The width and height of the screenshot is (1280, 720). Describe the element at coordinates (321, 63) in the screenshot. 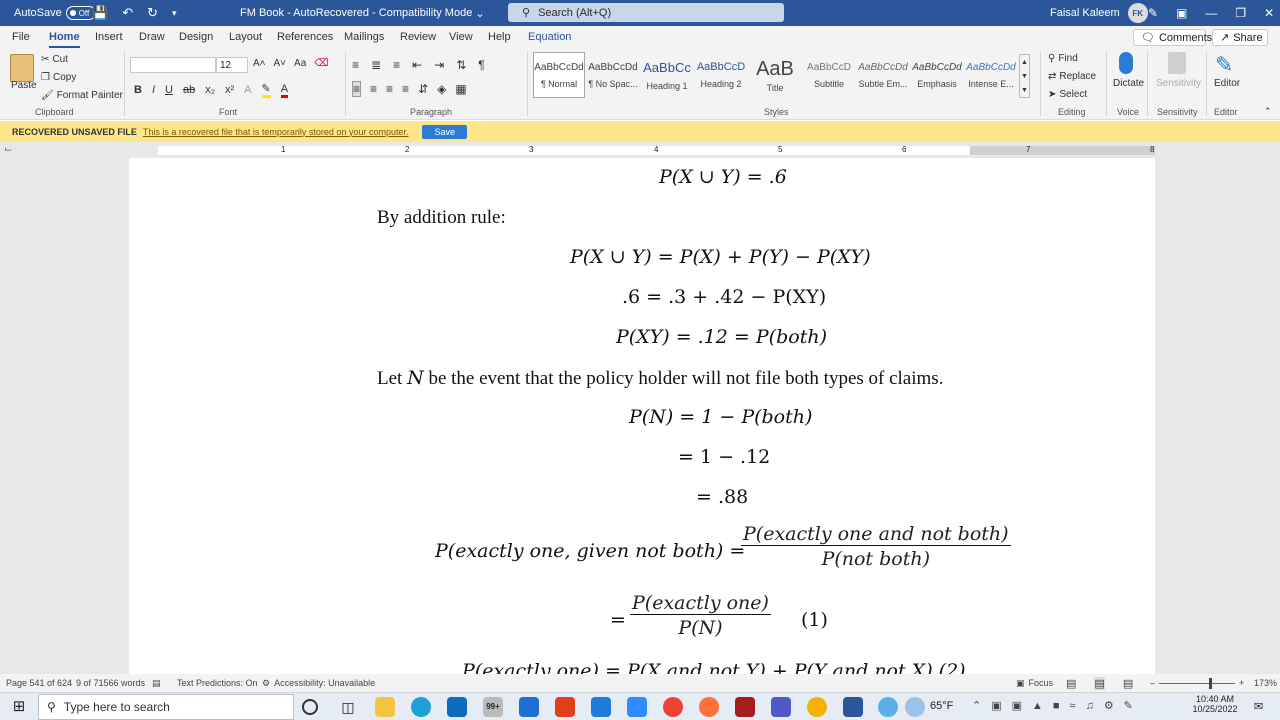

I see `clear-format-icon: ⌫` at that location.